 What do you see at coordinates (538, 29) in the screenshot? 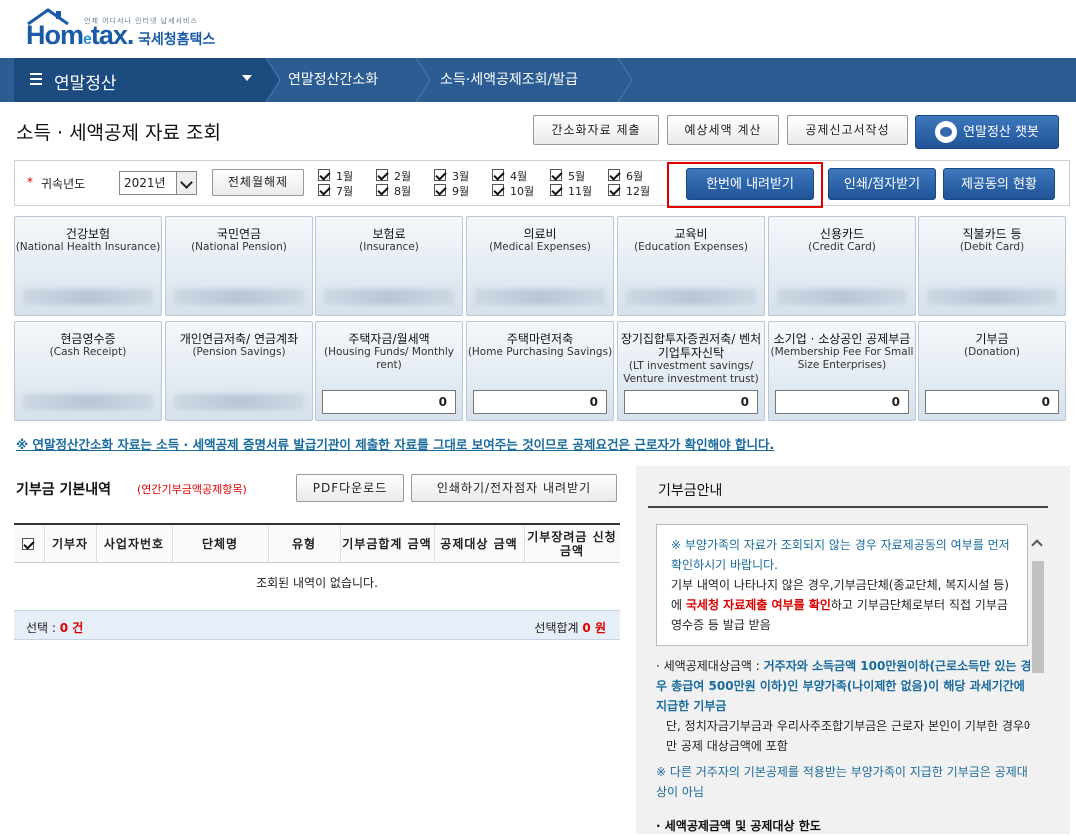
I see `site-header: 언제 어디서나 인터넷 납세서비스 Hometax. 국세청홈택스` at bounding box center [538, 29].